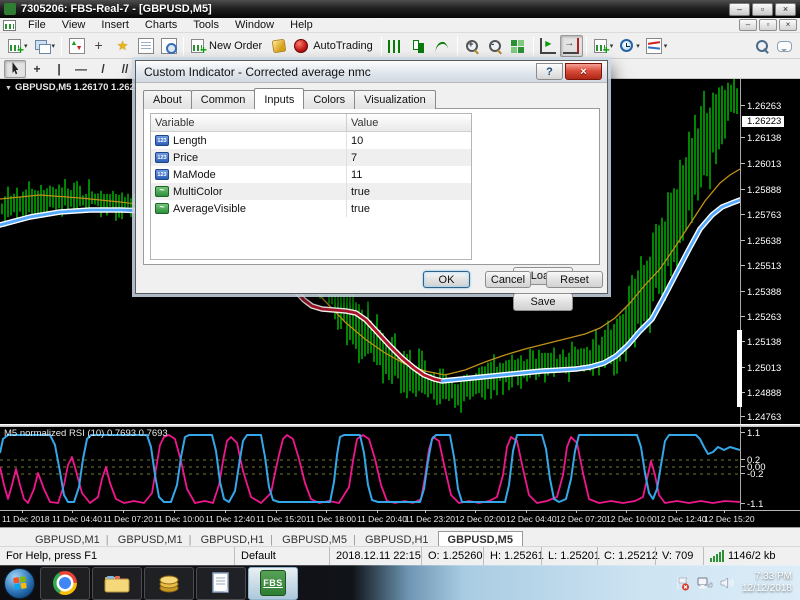 Image resolution: width=800 pixels, height=600 pixels. What do you see at coordinates (513, 556) in the screenshot?
I see `status-high: H: 1.25261` at bounding box center [513, 556].